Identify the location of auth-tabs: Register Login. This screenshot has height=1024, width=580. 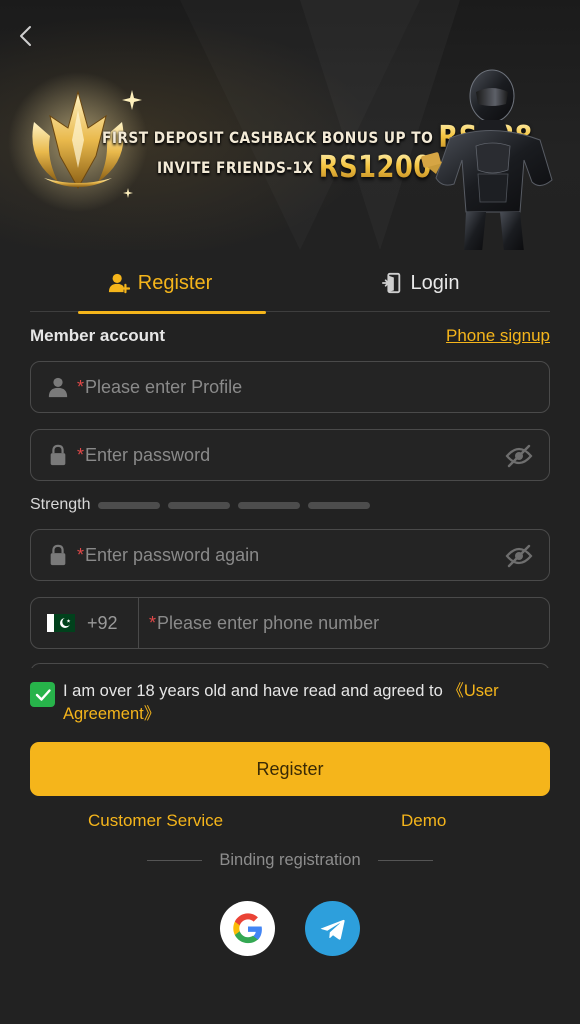
(290, 284).